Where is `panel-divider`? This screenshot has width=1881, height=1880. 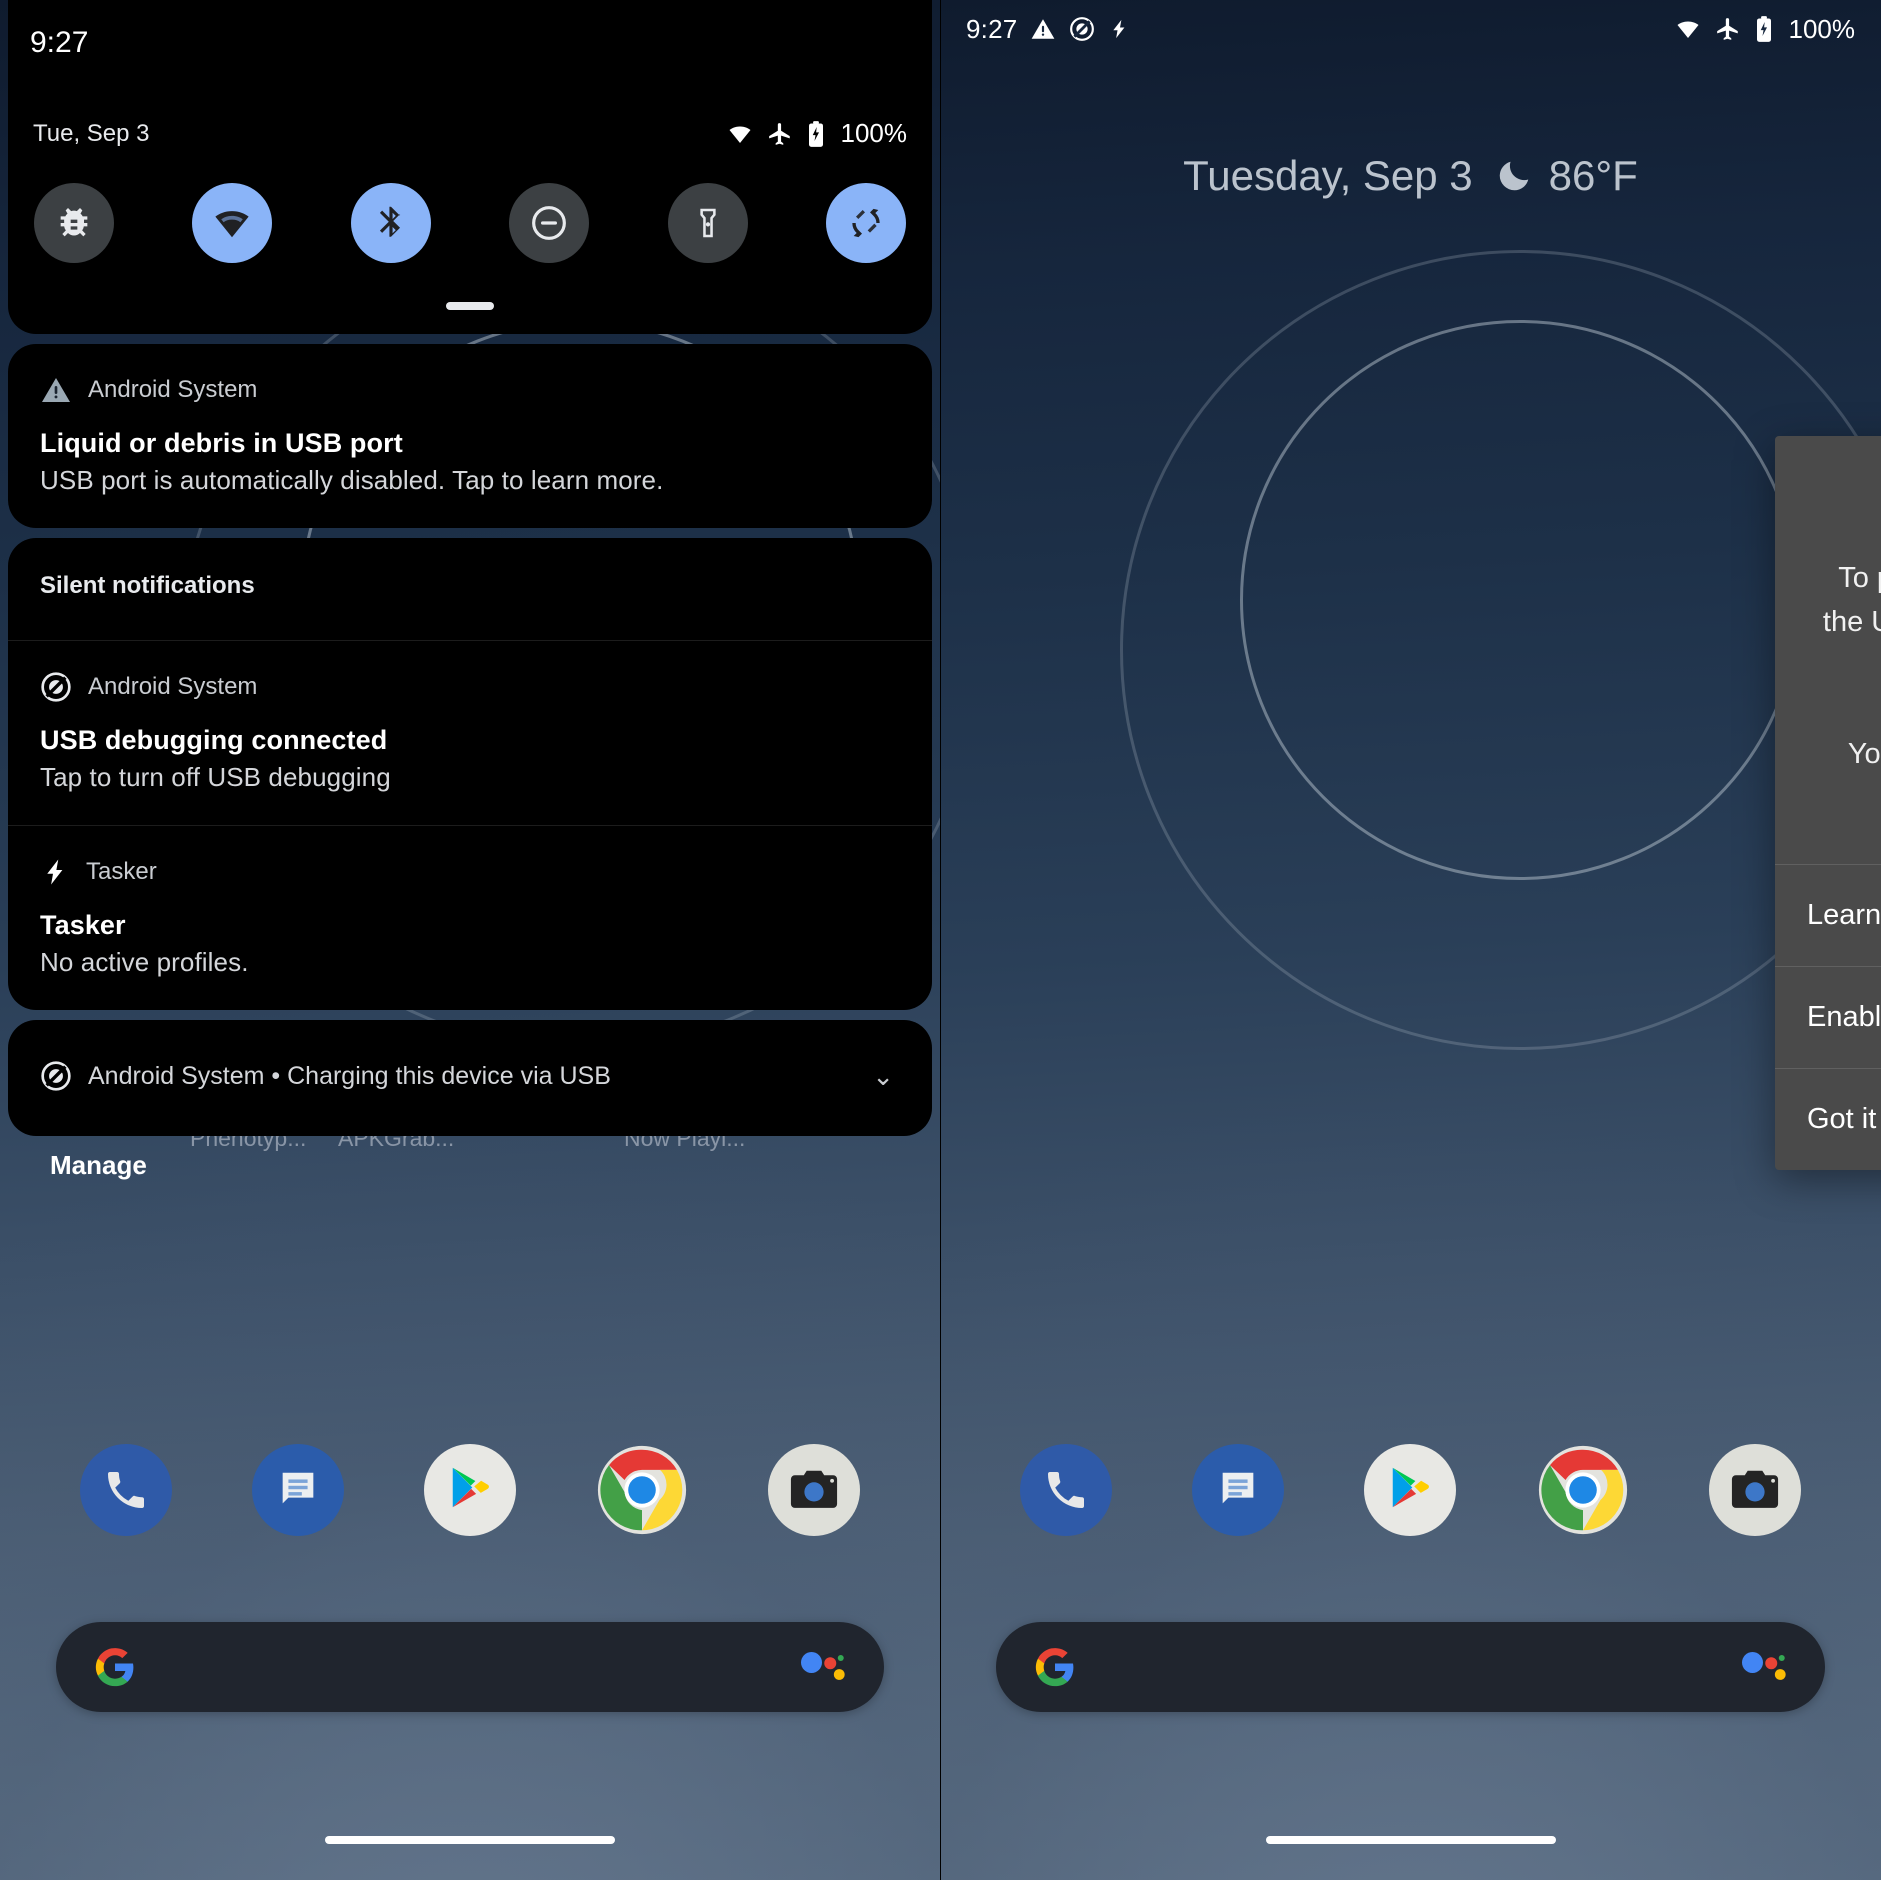 panel-divider is located at coordinates (940, 940).